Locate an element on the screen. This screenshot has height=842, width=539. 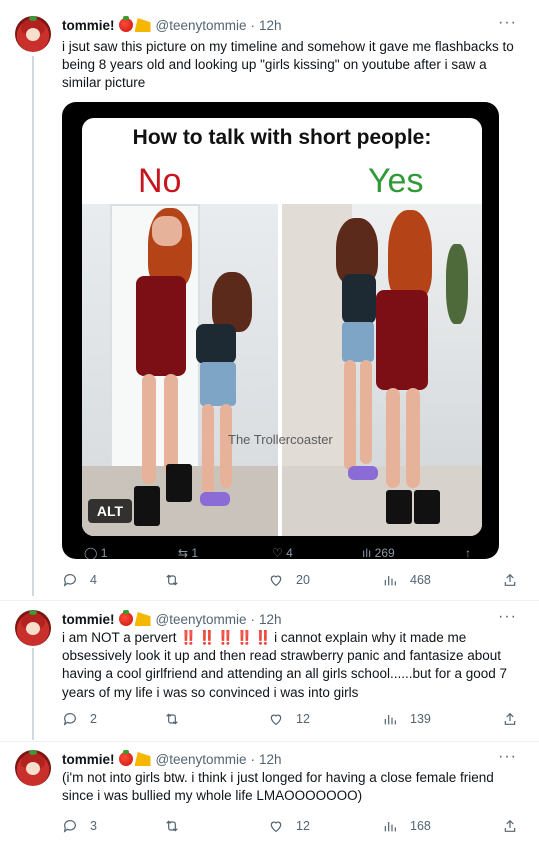
inner-actions-row: ◯ 1 ⇆ 1 ♡ 4 ılı 269 ↑ is located at coordinates (282, 552).